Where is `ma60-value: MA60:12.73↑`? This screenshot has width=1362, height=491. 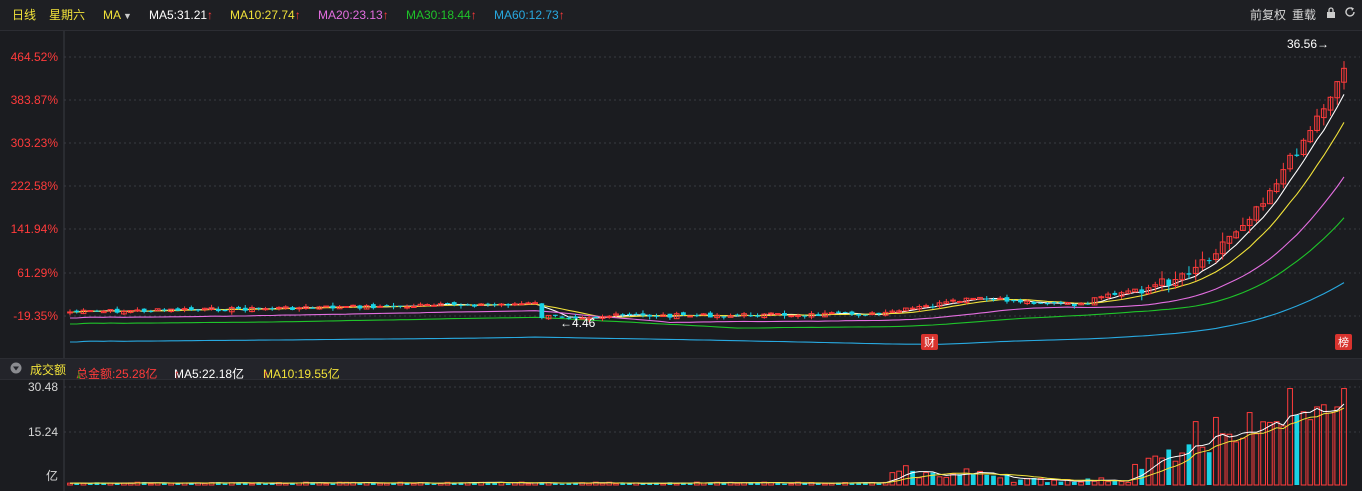
ma60-value: MA60:12.73↑ is located at coordinates (529, 15).